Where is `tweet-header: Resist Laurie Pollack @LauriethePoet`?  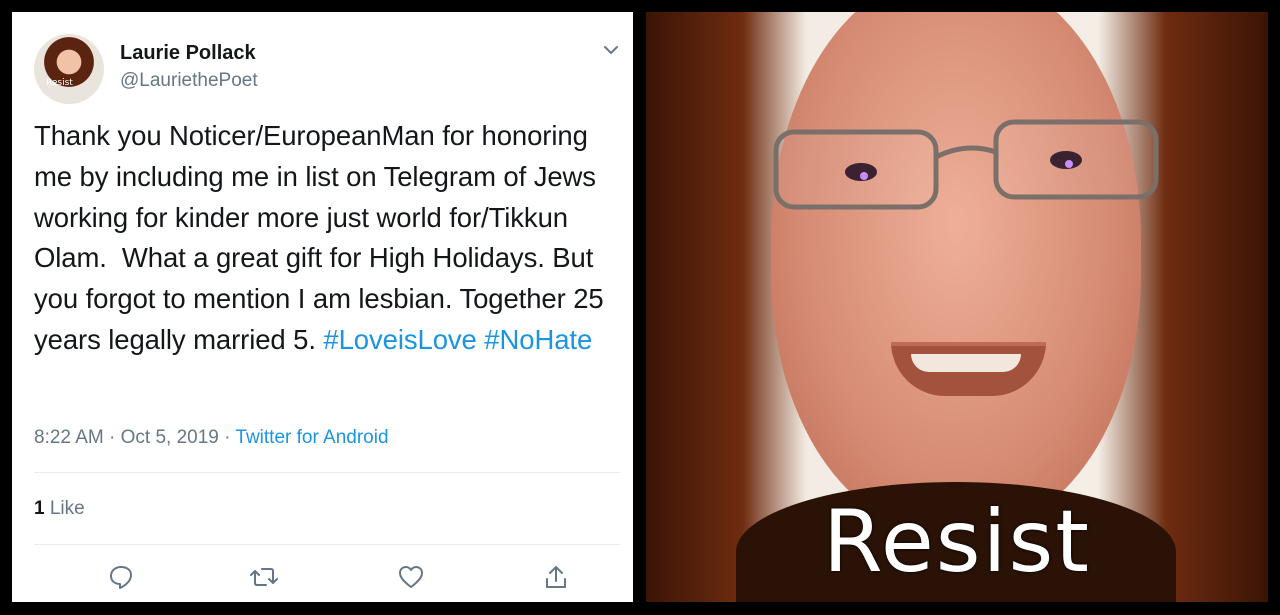 tweet-header: Resist Laurie Pollack @LauriethePoet is located at coordinates (326, 69).